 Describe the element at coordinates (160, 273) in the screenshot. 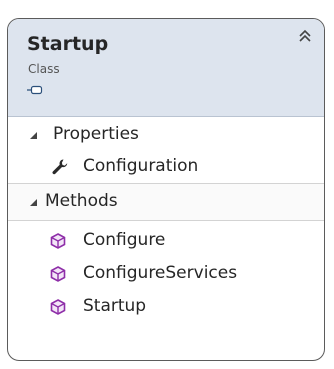

I see `method-label: ConfigureServices` at that location.